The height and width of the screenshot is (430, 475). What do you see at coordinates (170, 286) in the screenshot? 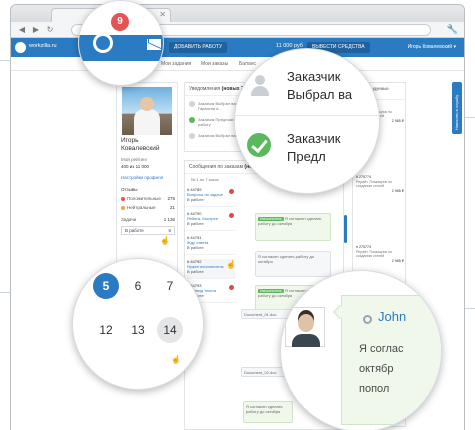
I see `calendar-day: 7` at bounding box center [170, 286].